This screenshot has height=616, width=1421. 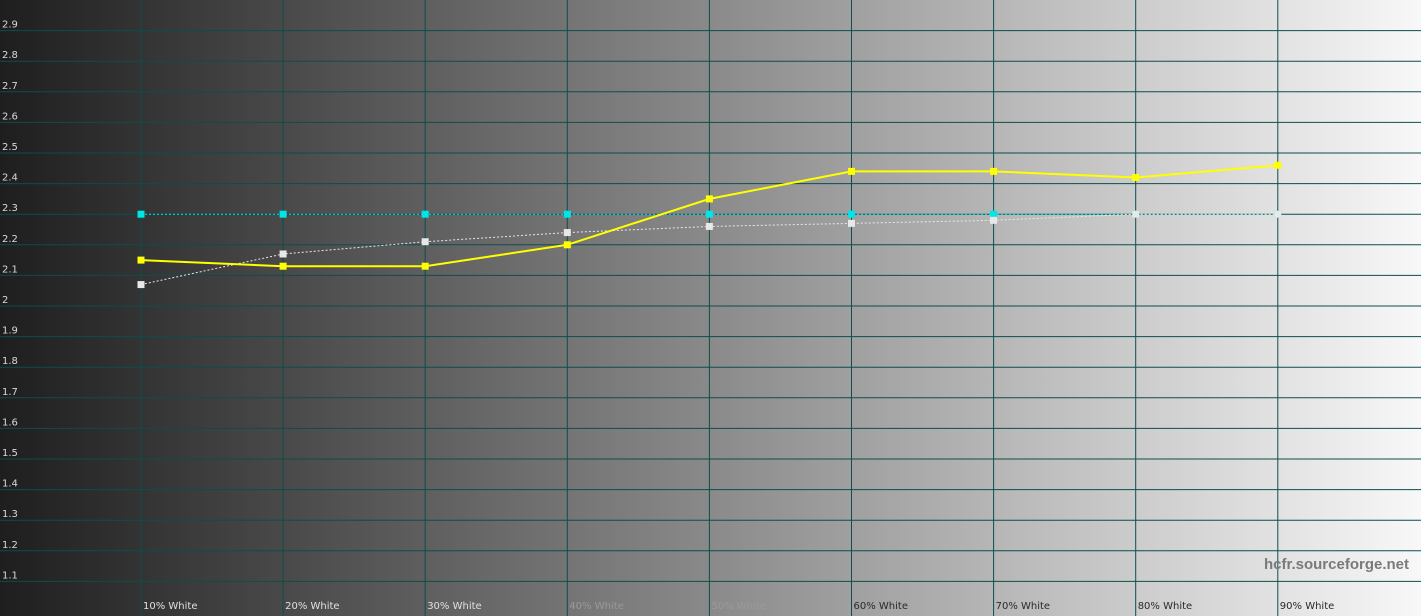 What do you see at coordinates (10, 545) in the screenshot?
I see `y-tick-label: 1.2` at bounding box center [10, 545].